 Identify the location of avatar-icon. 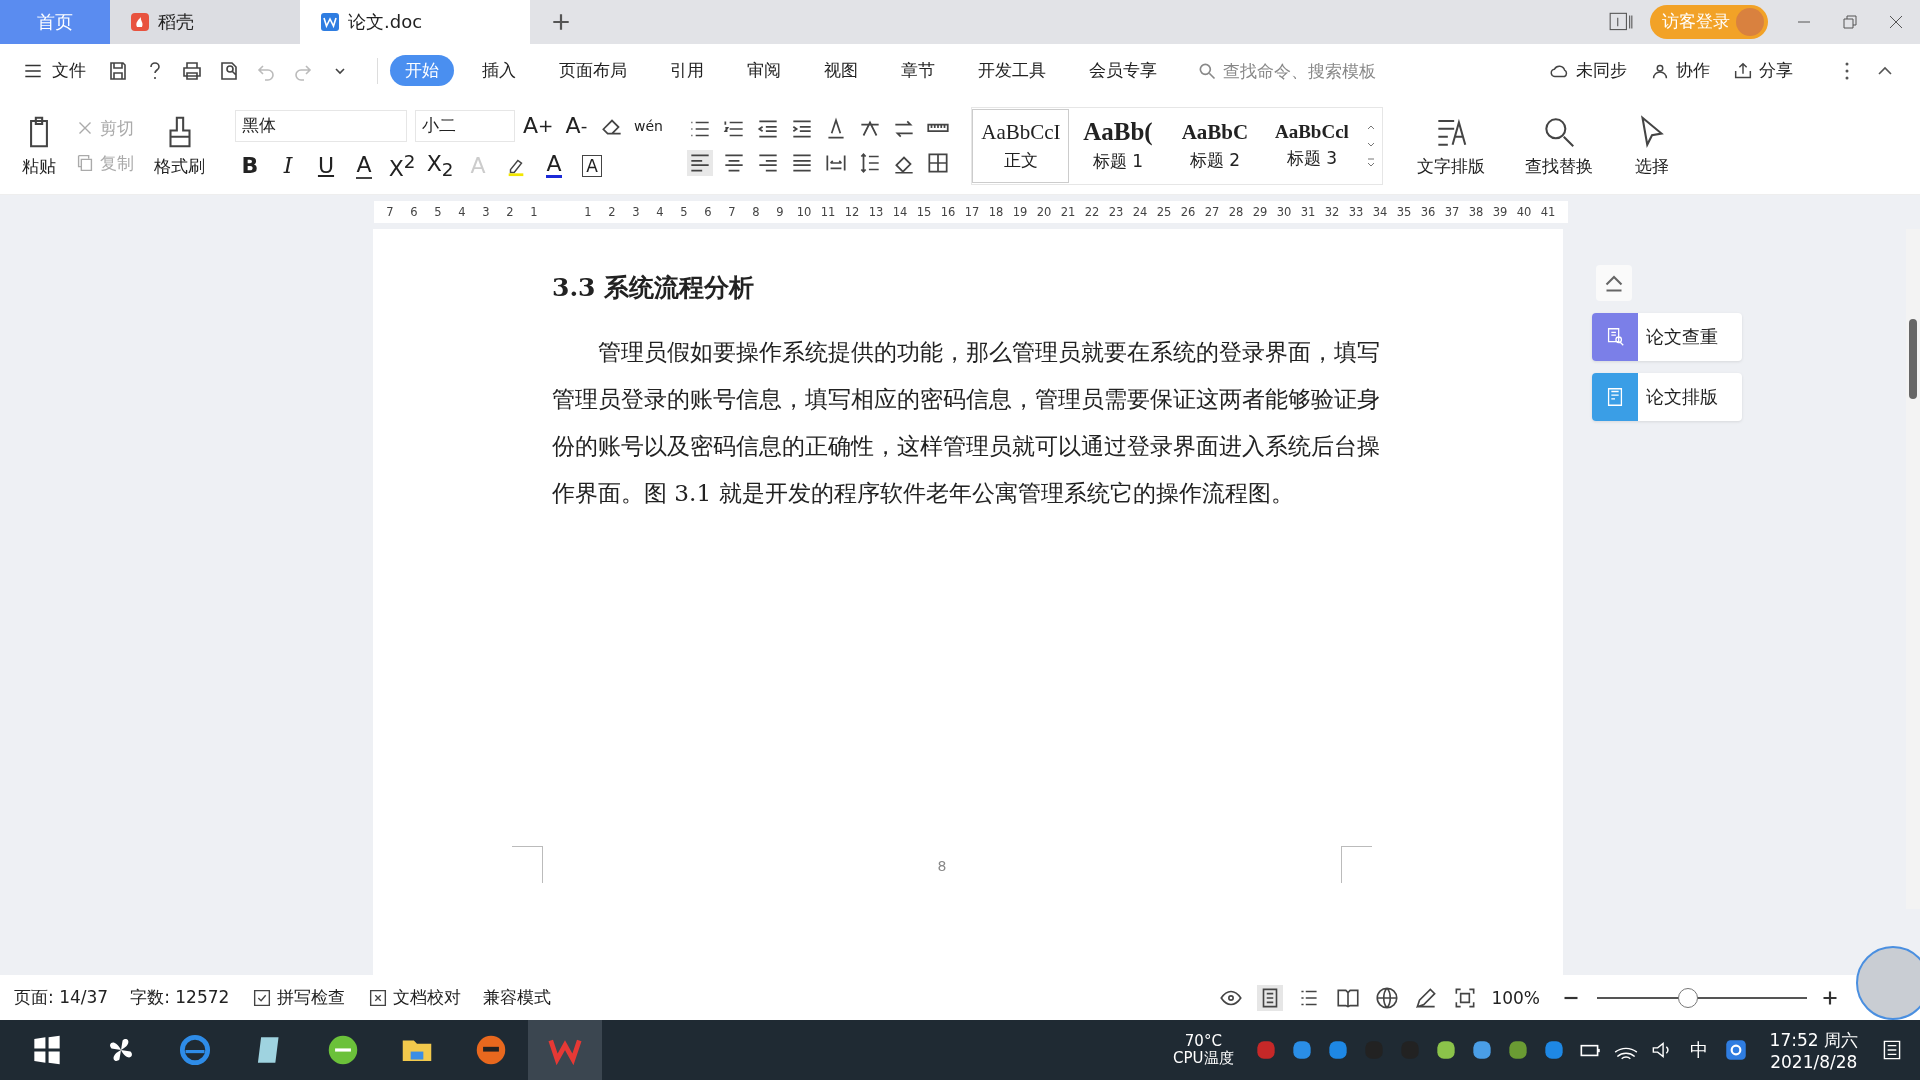
(1750, 21).